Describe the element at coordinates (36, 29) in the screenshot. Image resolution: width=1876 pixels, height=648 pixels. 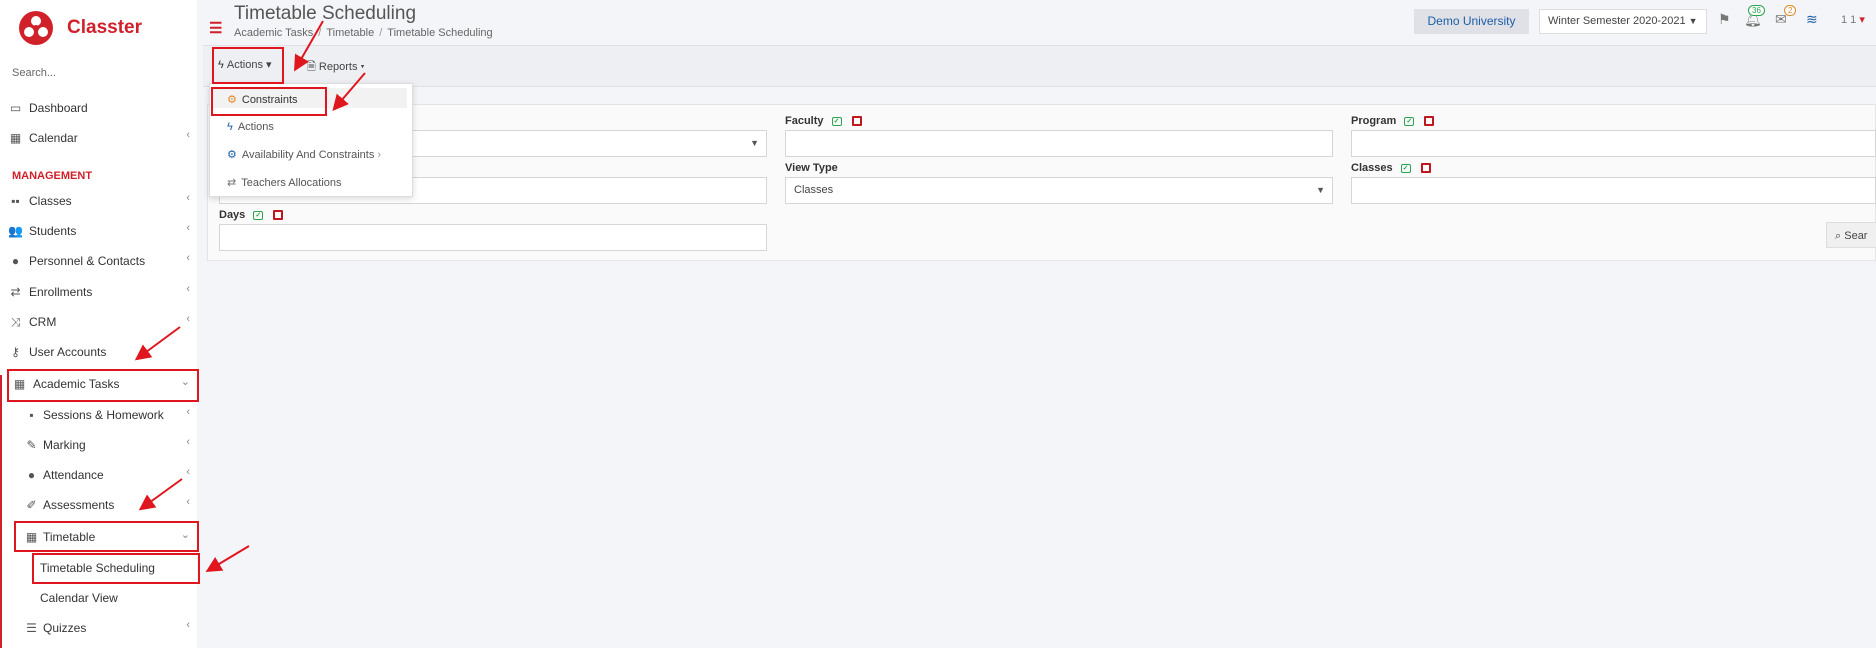
I see `classter-logo` at that location.